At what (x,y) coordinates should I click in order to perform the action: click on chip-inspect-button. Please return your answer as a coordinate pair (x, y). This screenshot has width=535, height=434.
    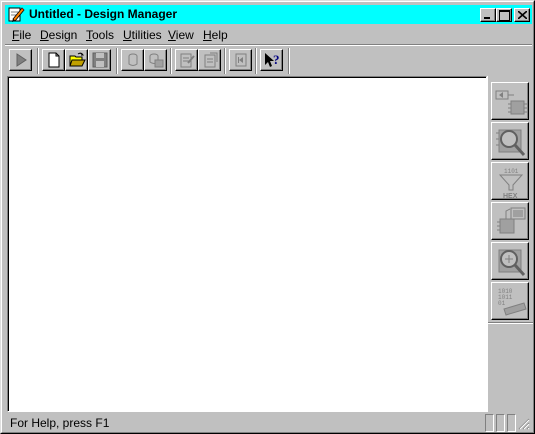
    Looking at the image, I should click on (510, 261).